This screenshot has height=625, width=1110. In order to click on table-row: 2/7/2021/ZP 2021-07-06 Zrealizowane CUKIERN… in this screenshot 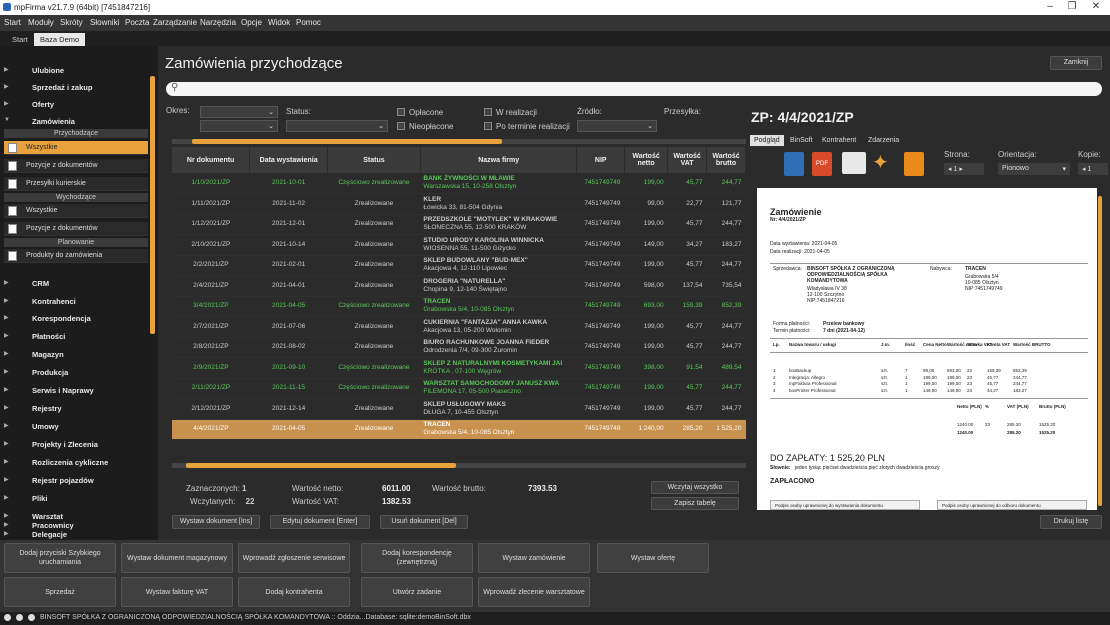, I will do `click(459, 327)`.